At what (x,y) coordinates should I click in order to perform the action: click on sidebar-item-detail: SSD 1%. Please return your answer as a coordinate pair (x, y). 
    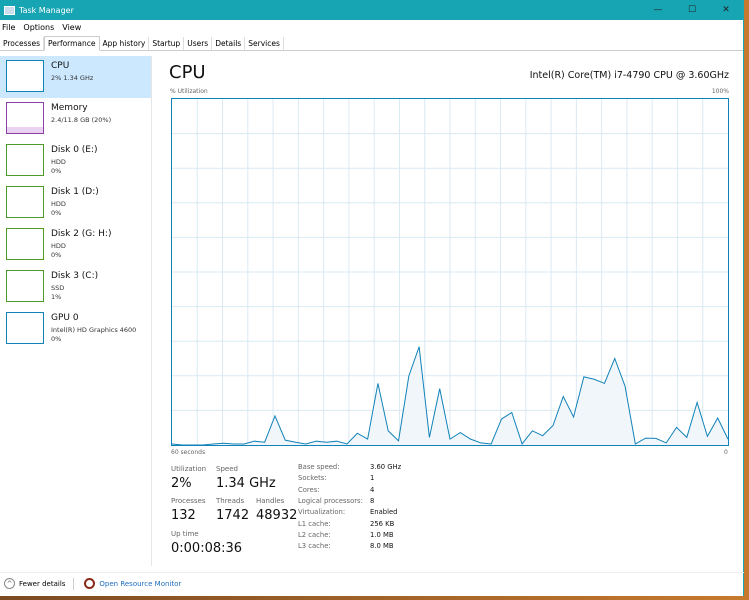
    Looking at the image, I should click on (57, 293).